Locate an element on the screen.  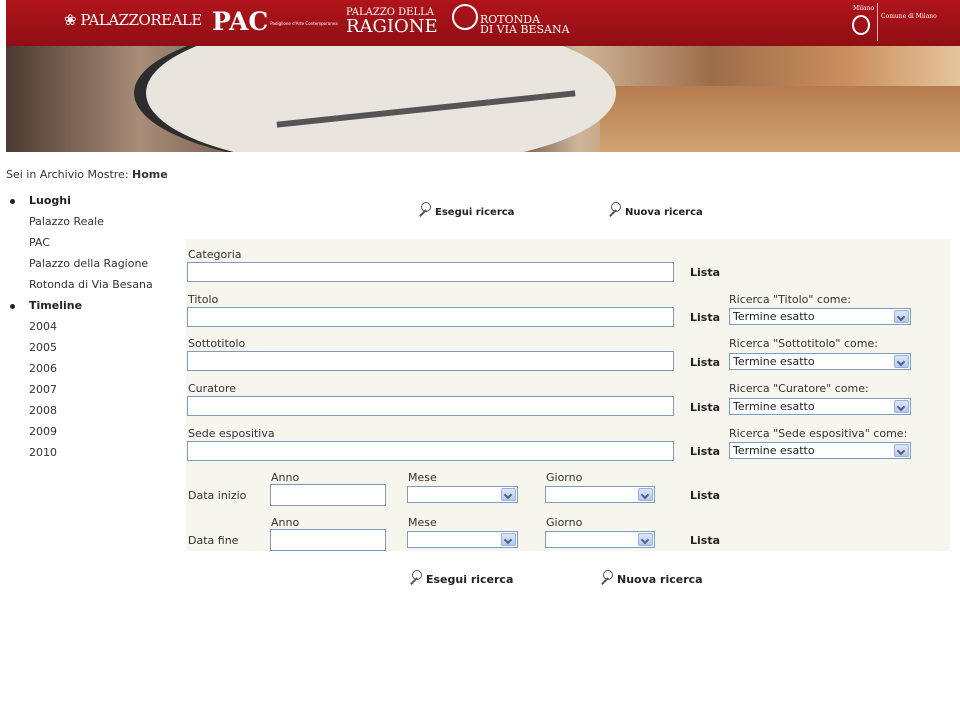
palazzo-reale-logo-text: PALAZZOREALE is located at coordinates (141, 20).